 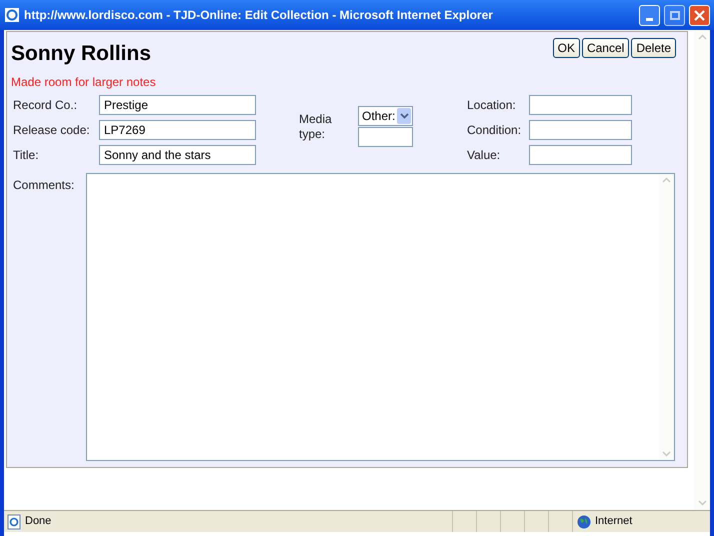 I want to click on field-label: Value:, so click(x=484, y=155).